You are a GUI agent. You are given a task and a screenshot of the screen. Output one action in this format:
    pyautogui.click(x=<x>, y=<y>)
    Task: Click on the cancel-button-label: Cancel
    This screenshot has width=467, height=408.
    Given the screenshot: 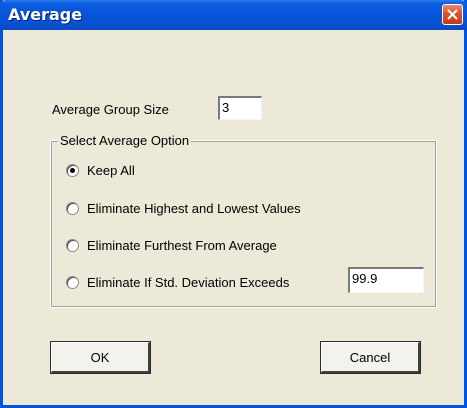 What is the action you would take?
    pyautogui.click(x=370, y=357)
    